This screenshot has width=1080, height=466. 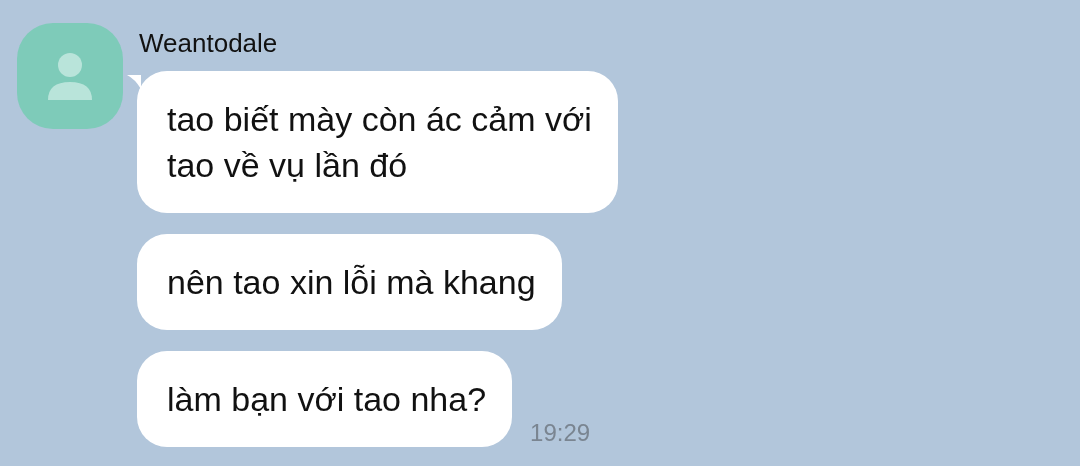 I want to click on message-bubble: làm bạn với tao nha?, so click(x=325, y=399).